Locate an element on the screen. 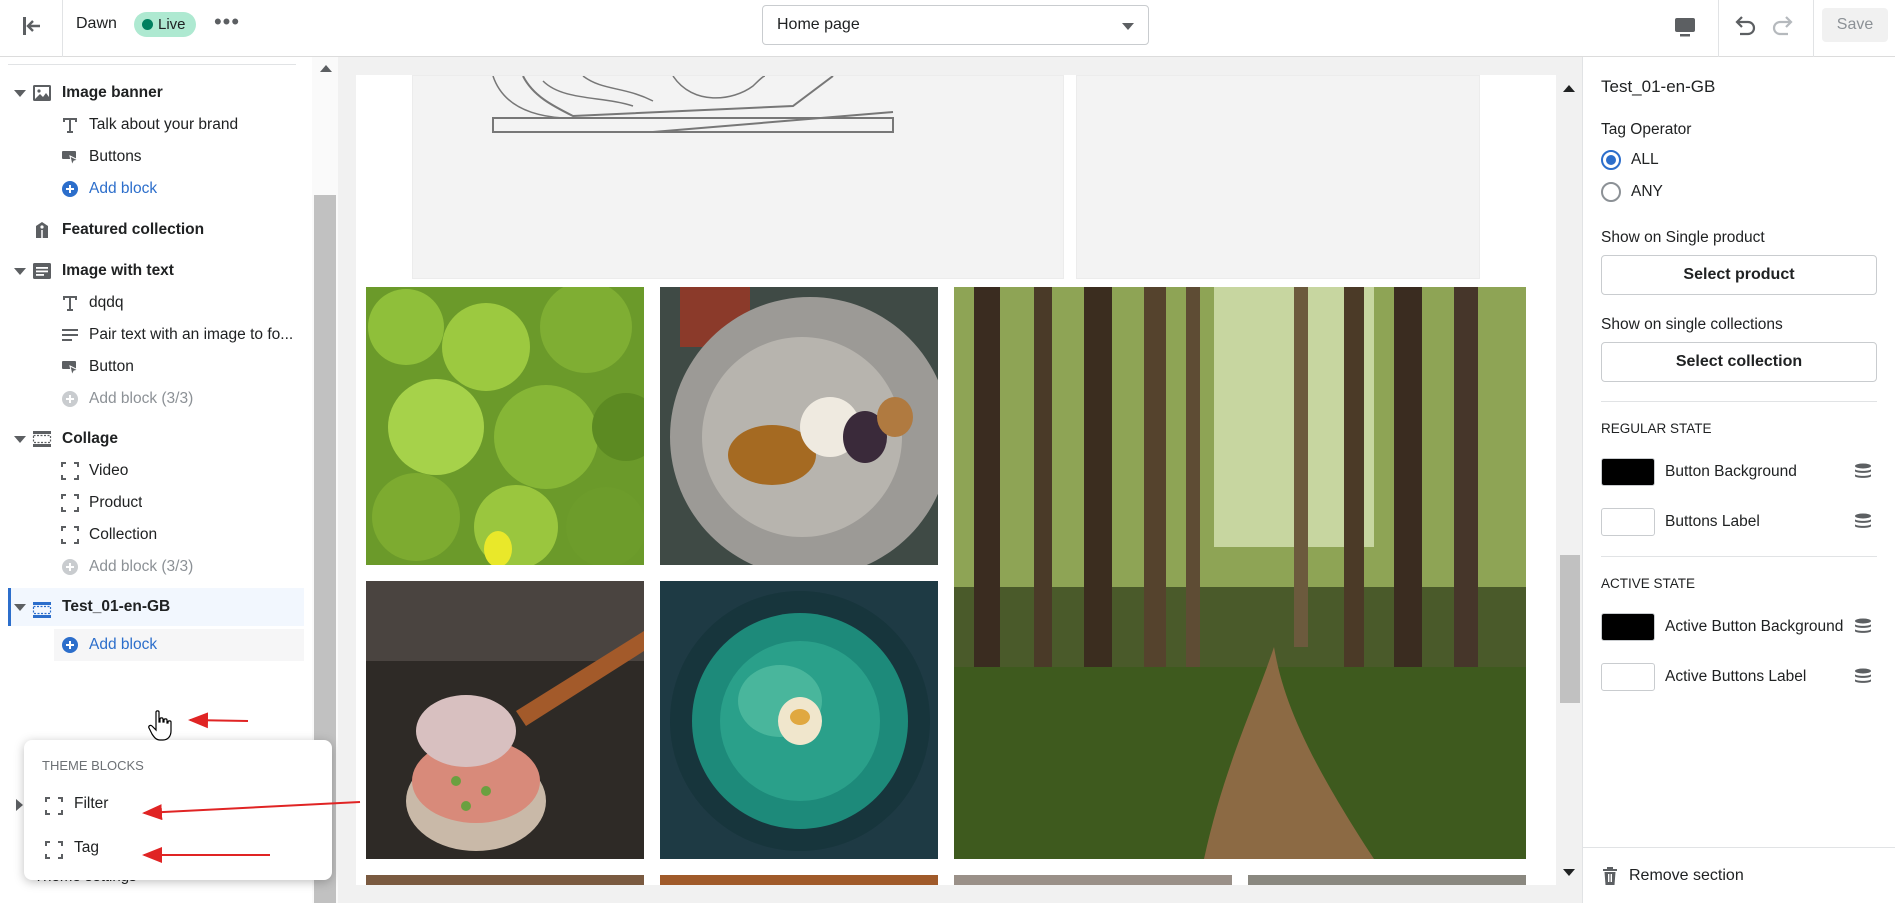 The height and width of the screenshot is (903, 1895). gallery-image-leaves is located at coordinates (505, 426).